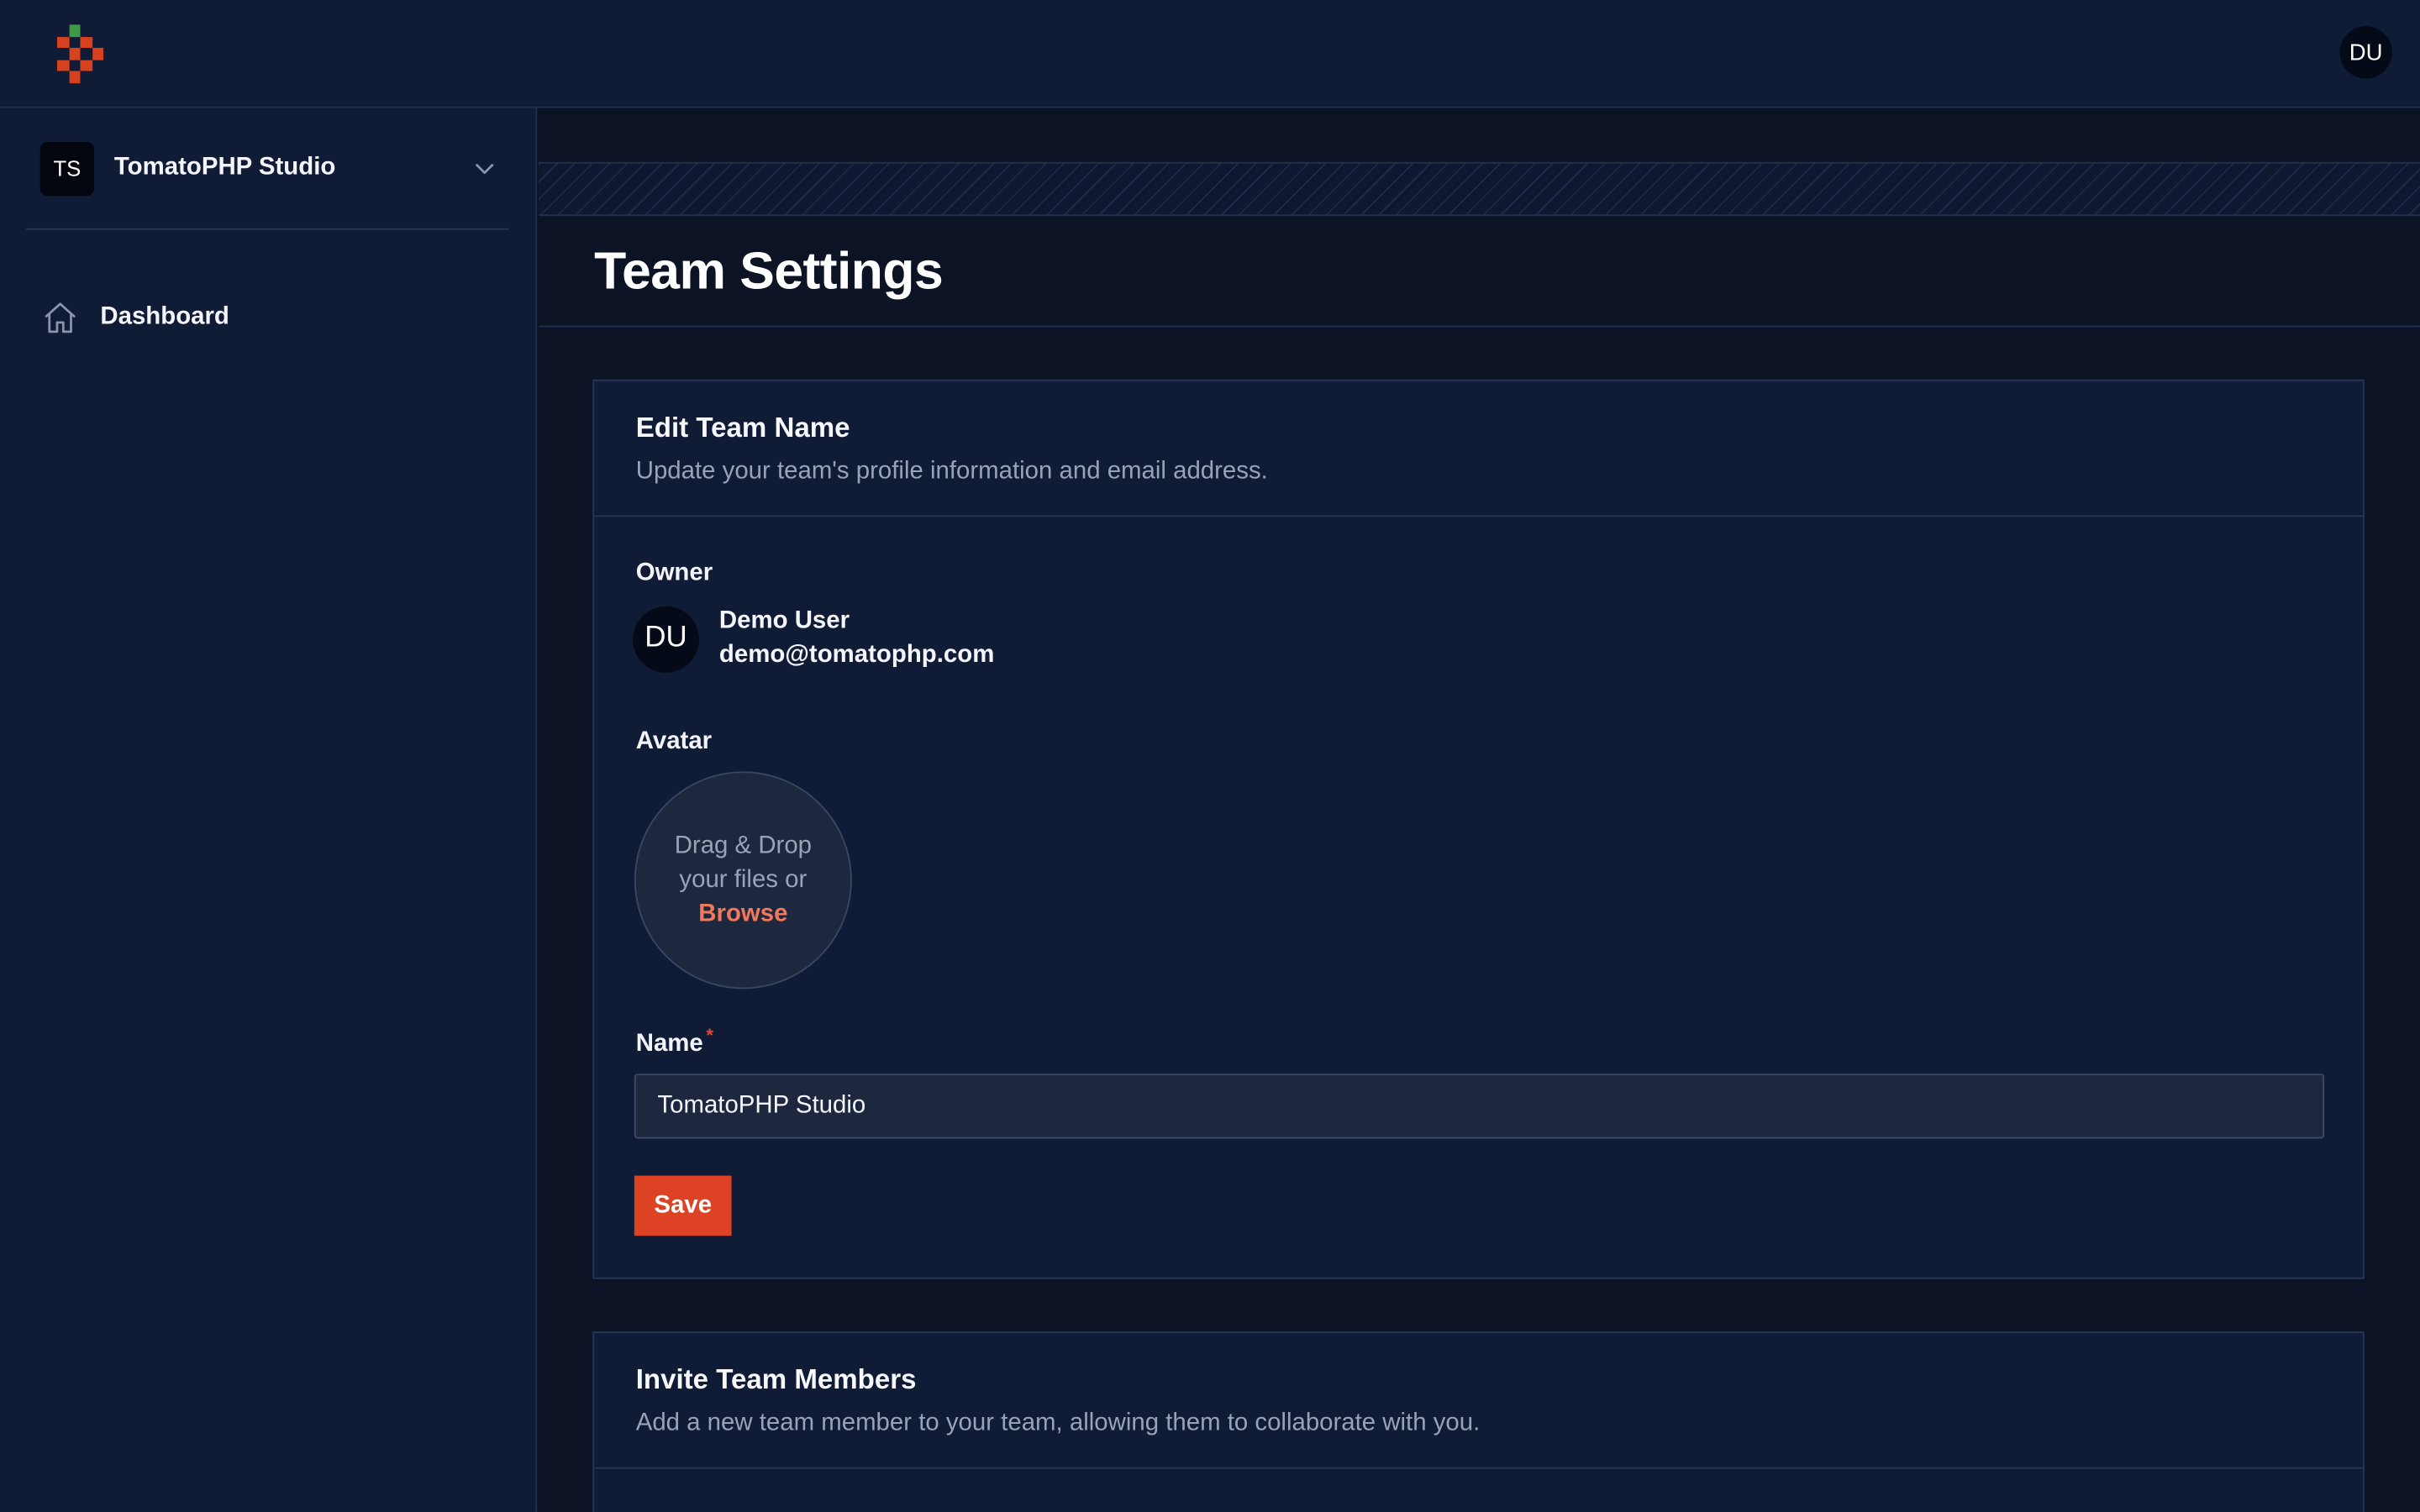 The image size is (2420, 1512). What do you see at coordinates (1479, 272) in the screenshot?
I see `page-header: Team Settings` at bounding box center [1479, 272].